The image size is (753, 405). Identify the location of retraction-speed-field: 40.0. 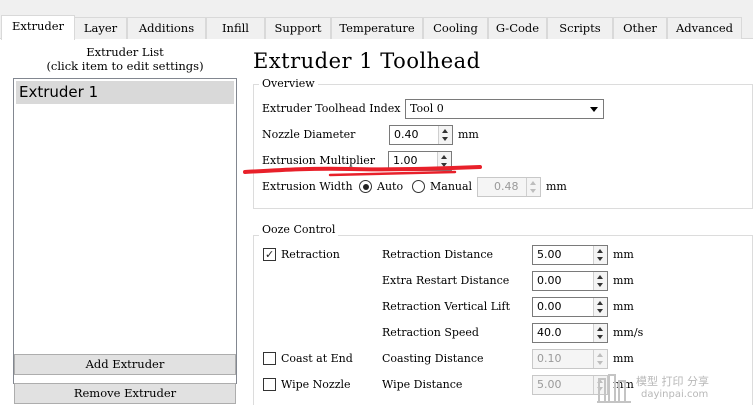
(570, 333).